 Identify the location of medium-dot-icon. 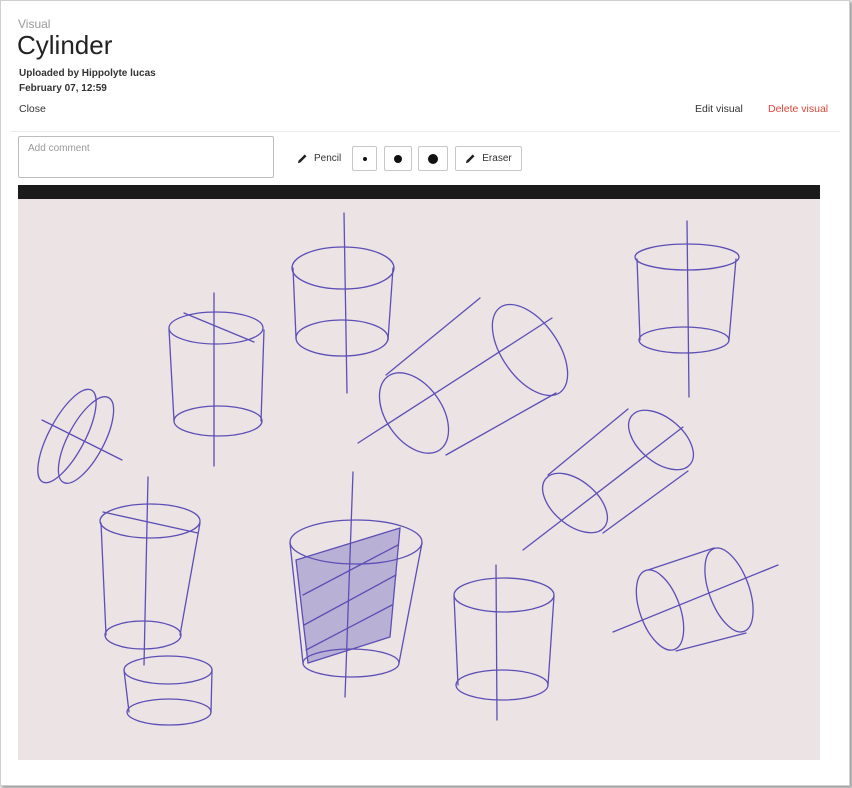
(398, 158).